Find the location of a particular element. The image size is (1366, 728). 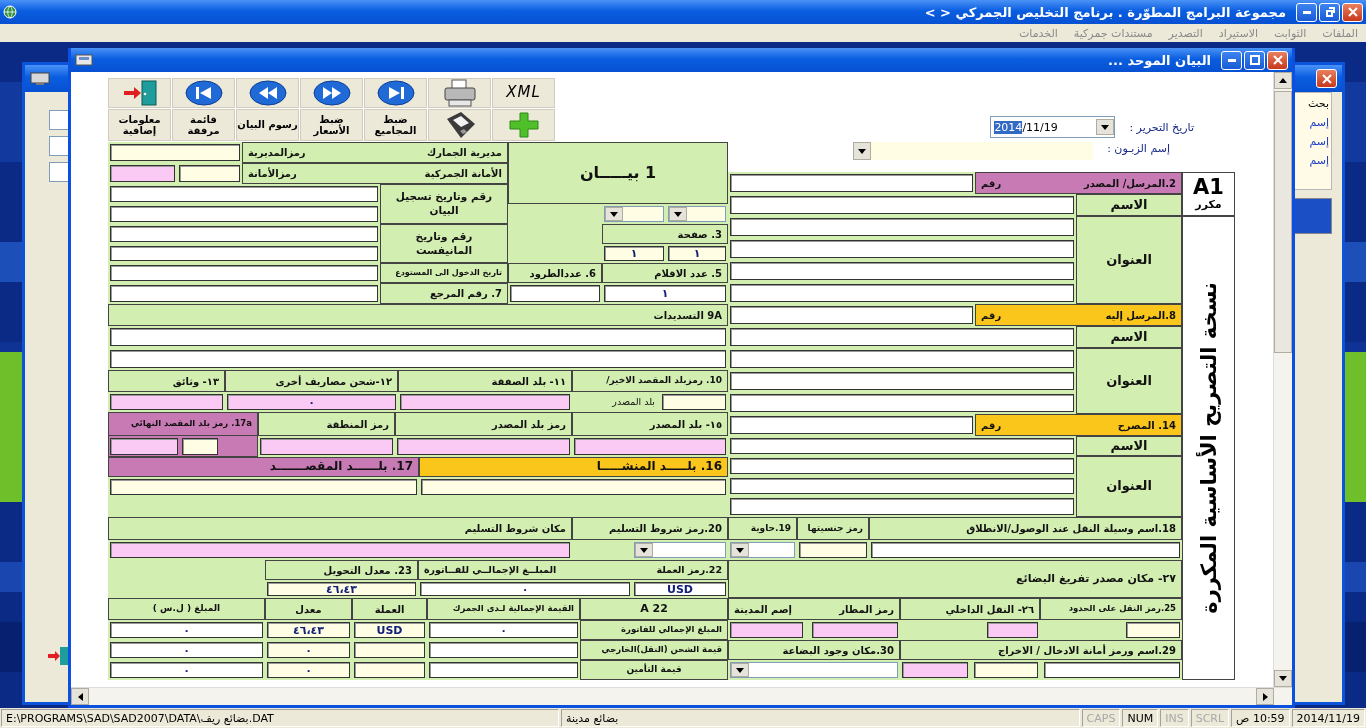

scroll-down-button is located at coordinates (1283, 678).